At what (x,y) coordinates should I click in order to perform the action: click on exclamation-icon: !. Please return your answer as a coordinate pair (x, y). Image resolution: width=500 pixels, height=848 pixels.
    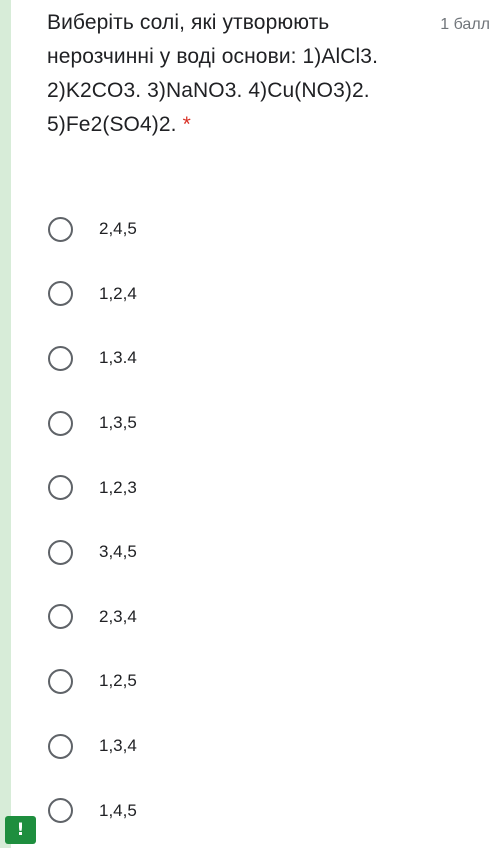
    Looking at the image, I should click on (20, 830).